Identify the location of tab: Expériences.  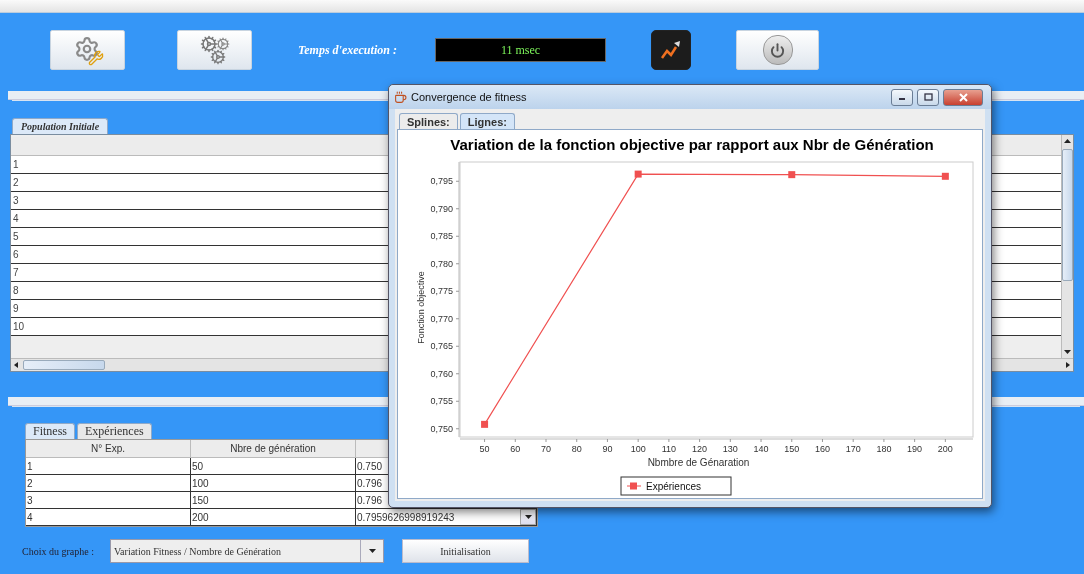
(114, 431).